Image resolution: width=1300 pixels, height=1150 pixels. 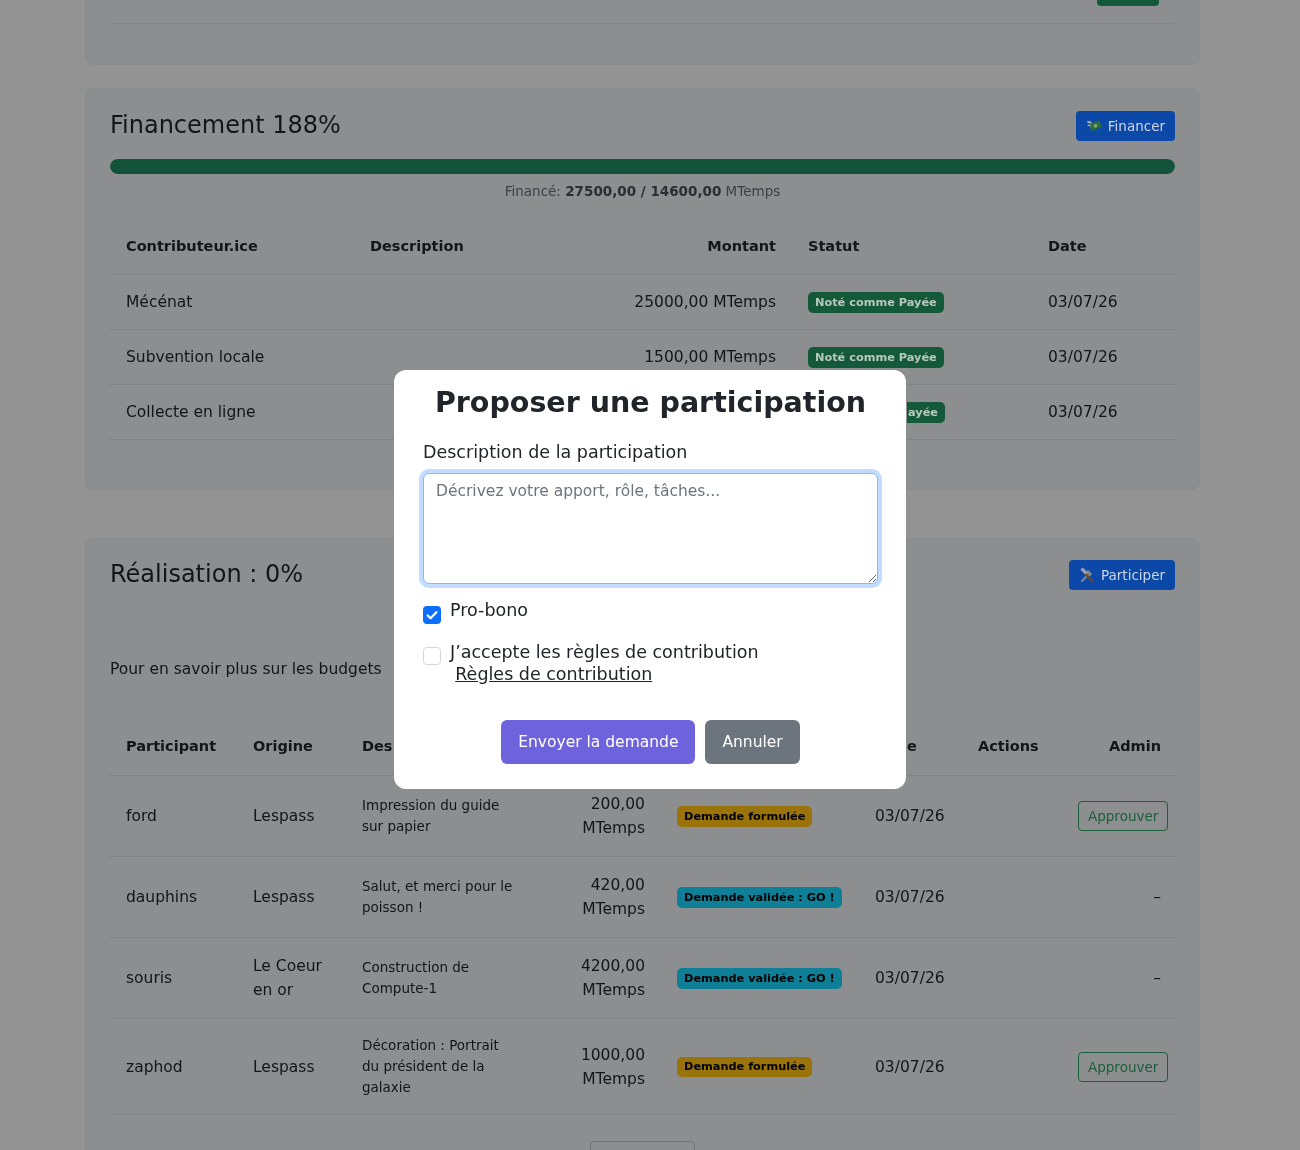 What do you see at coordinates (430, 1066) in the screenshot?
I see `table-cell-text: Décoration : Portrait du président de la galaxie` at bounding box center [430, 1066].